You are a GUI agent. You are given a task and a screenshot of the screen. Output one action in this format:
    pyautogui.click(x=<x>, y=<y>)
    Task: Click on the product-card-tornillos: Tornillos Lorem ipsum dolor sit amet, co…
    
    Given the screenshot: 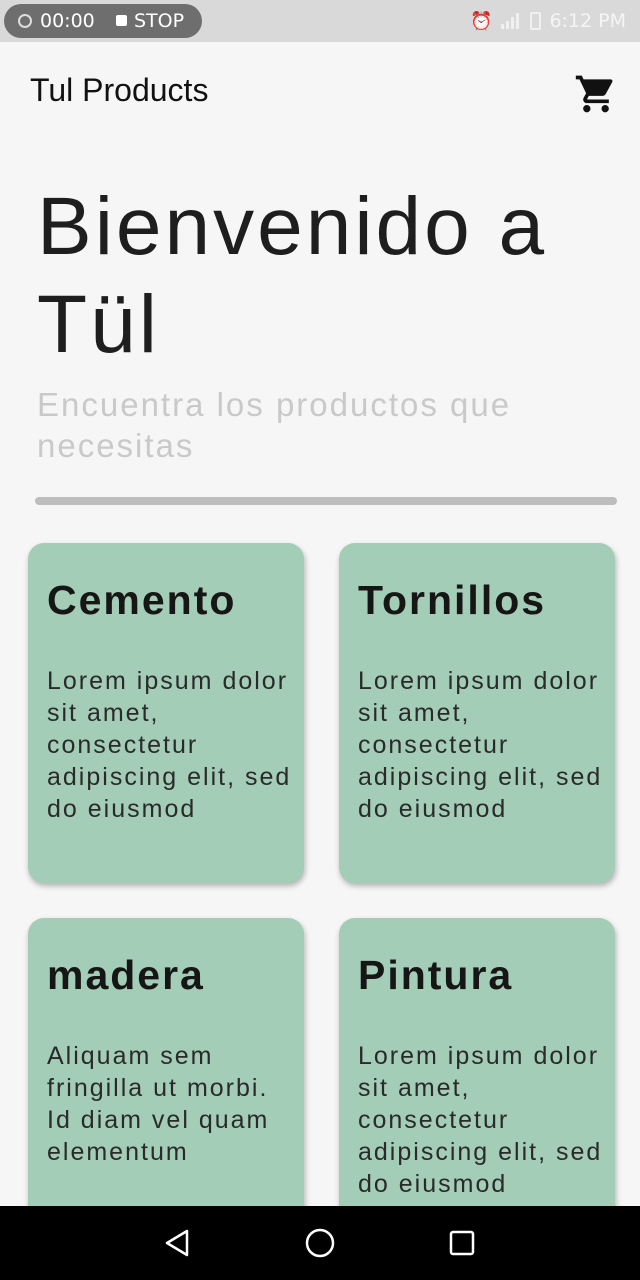 What is the action you would take?
    pyautogui.click(x=477, y=713)
    